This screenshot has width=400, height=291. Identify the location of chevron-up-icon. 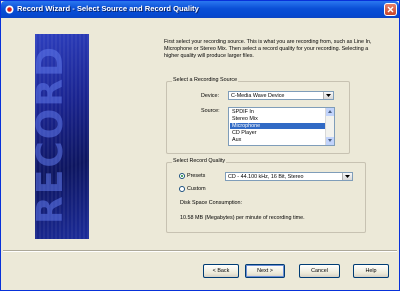
(330, 111).